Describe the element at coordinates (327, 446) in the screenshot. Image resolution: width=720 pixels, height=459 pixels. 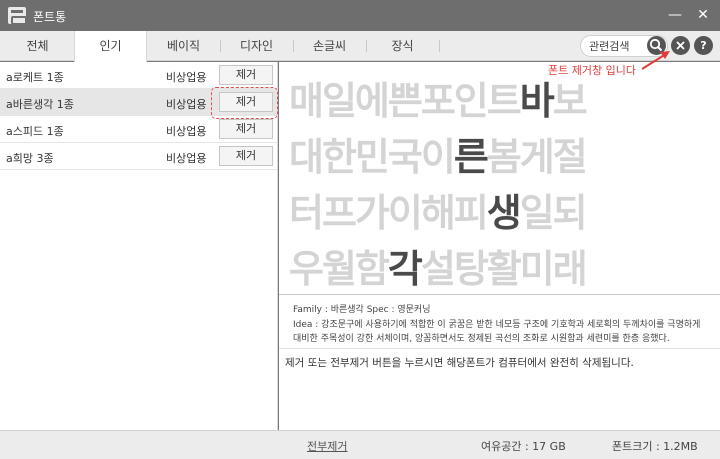
I see `remove-all-link: 전부제거` at that location.